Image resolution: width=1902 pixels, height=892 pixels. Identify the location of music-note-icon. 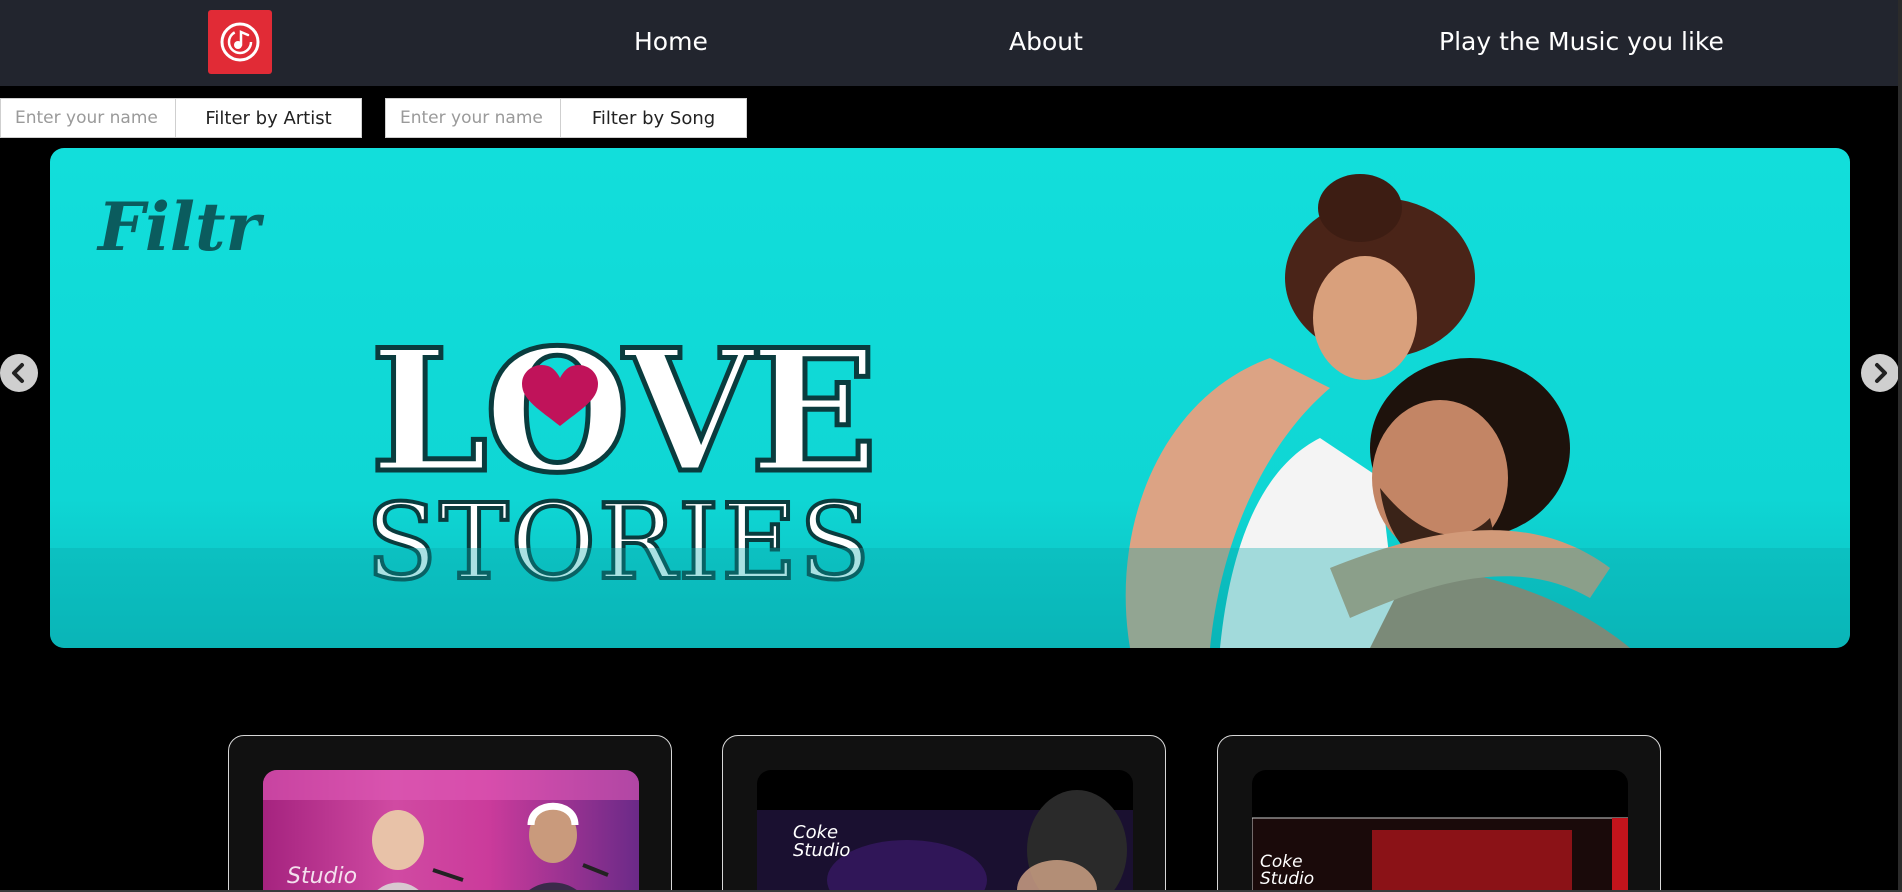
(240, 42).